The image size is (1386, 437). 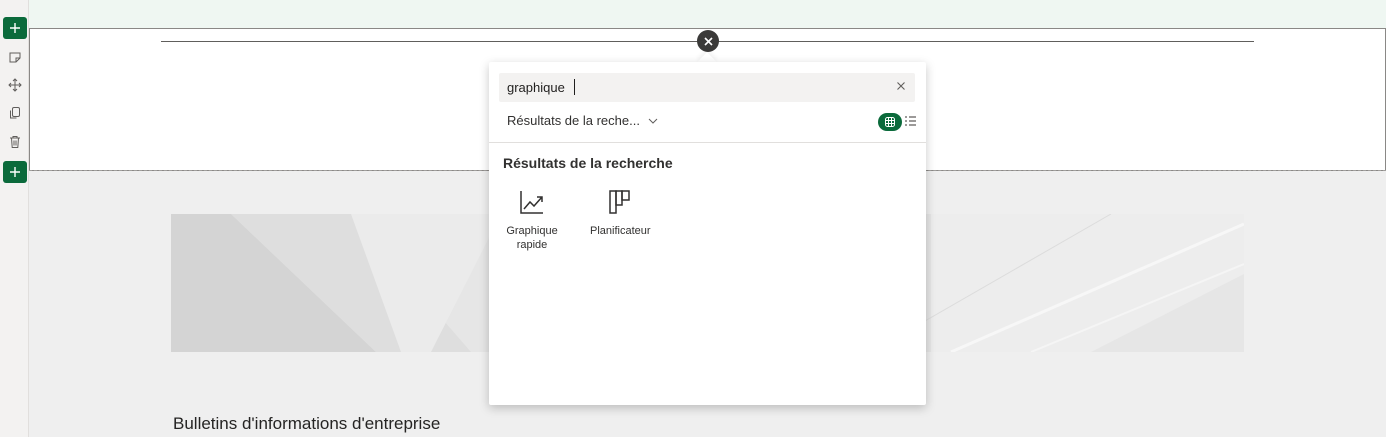 I want to click on close-toolbox-button, so click(x=708, y=41).